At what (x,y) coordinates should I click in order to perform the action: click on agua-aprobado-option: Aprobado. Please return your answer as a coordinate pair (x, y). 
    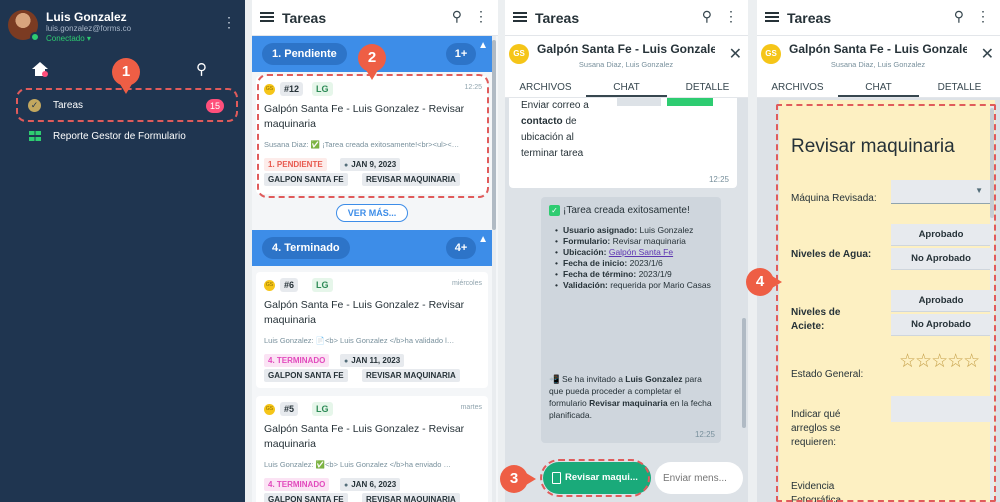
    Looking at the image, I should click on (941, 235).